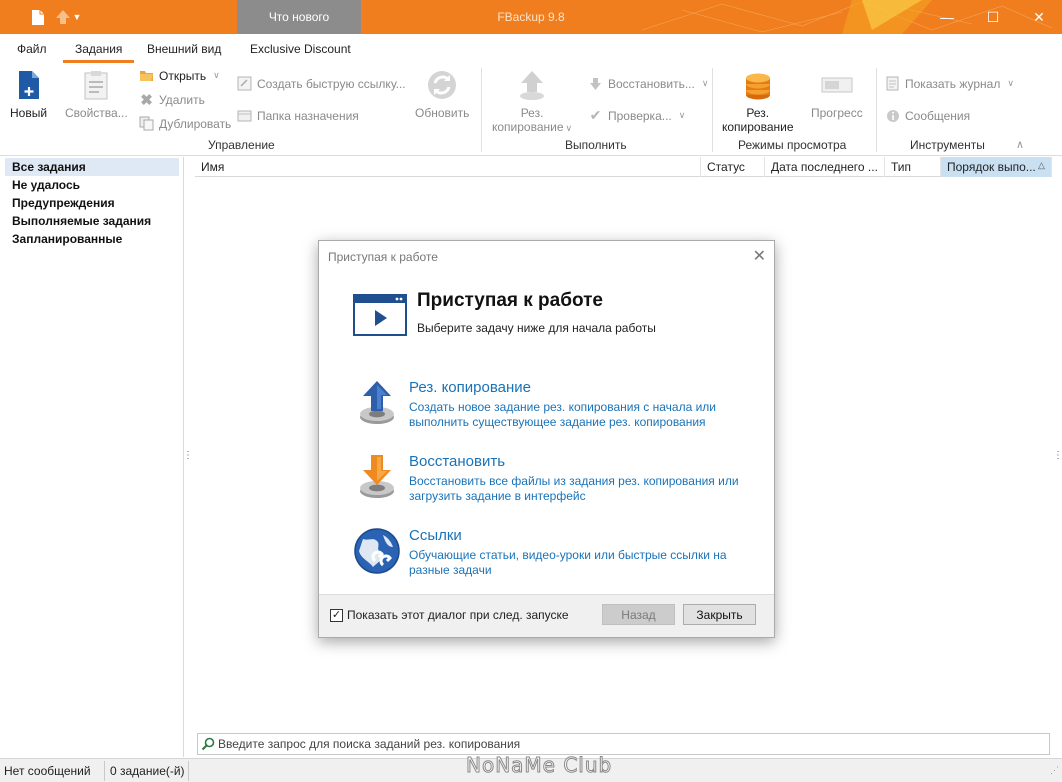  What do you see at coordinates (993, 17) in the screenshot?
I see `maximize-button: ☐` at bounding box center [993, 17].